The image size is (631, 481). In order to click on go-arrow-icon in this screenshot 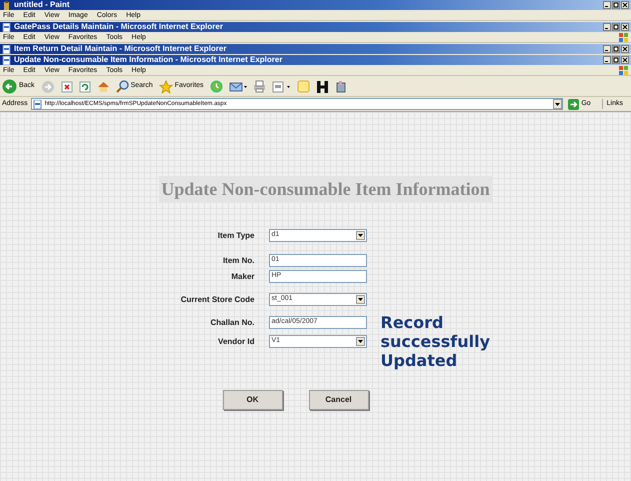, I will do `click(574, 104)`.